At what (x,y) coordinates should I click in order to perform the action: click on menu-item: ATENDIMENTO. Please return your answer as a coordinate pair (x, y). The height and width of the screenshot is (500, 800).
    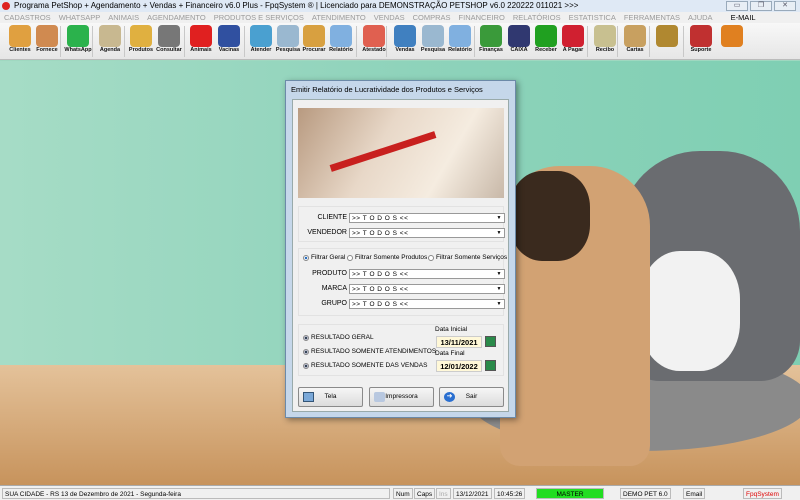
    Looking at the image, I should click on (339, 17).